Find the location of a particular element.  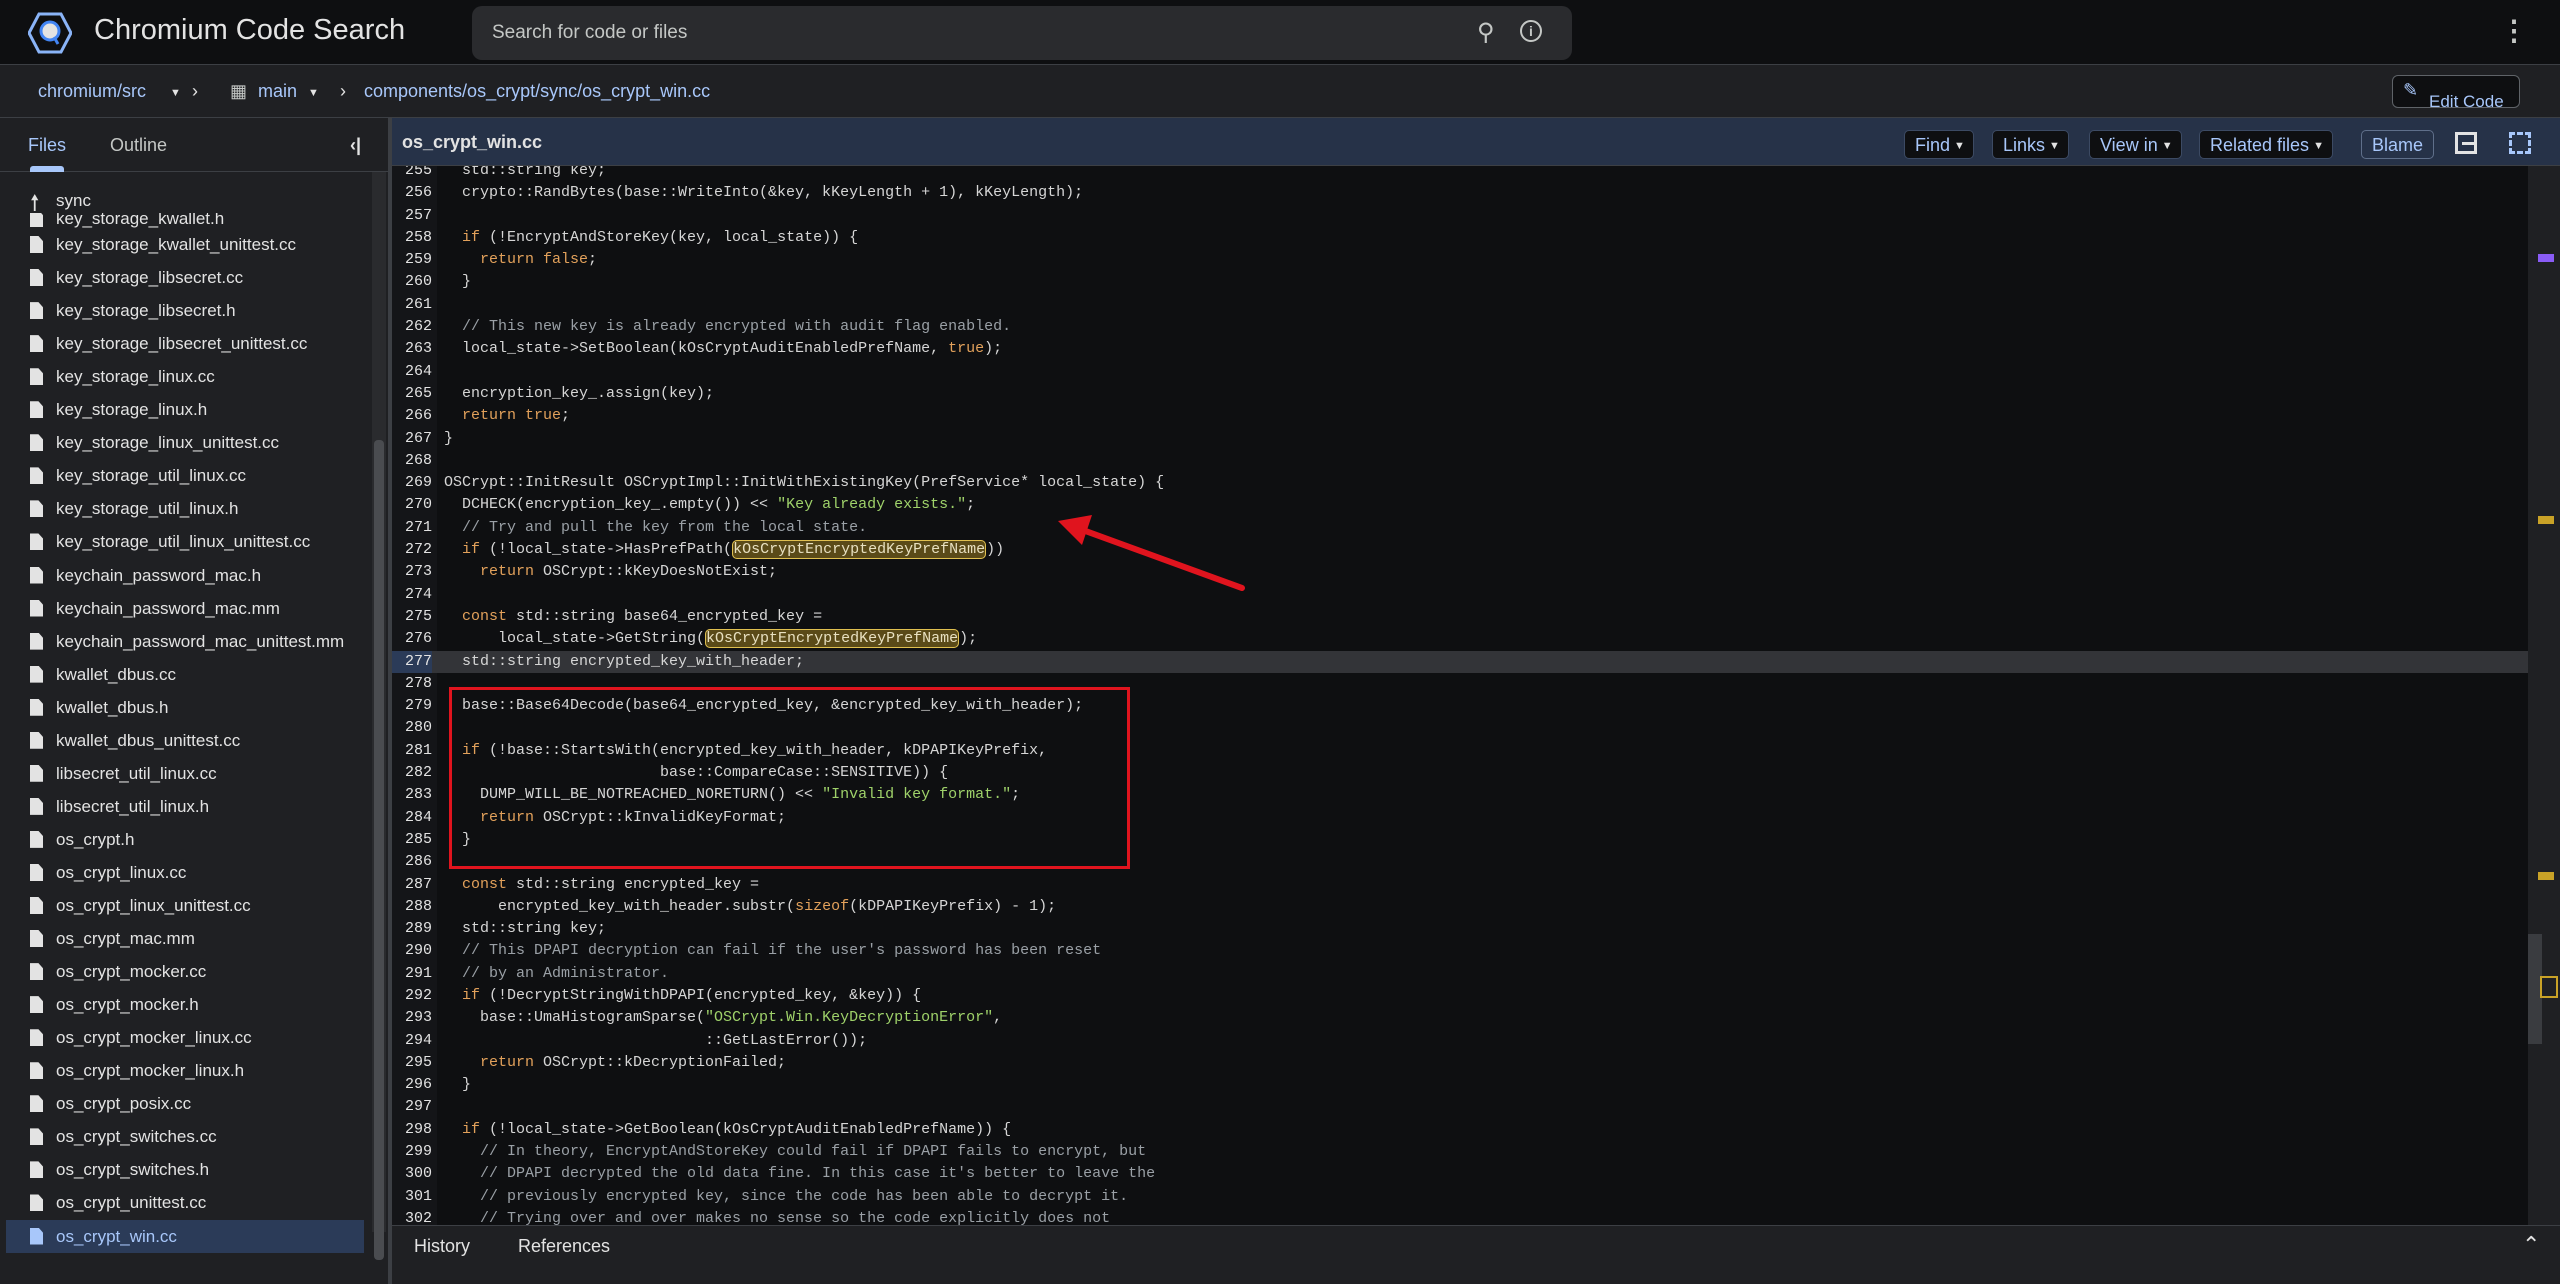

expand-panel-icon: ⌃ is located at coordinates (2531, 1245).